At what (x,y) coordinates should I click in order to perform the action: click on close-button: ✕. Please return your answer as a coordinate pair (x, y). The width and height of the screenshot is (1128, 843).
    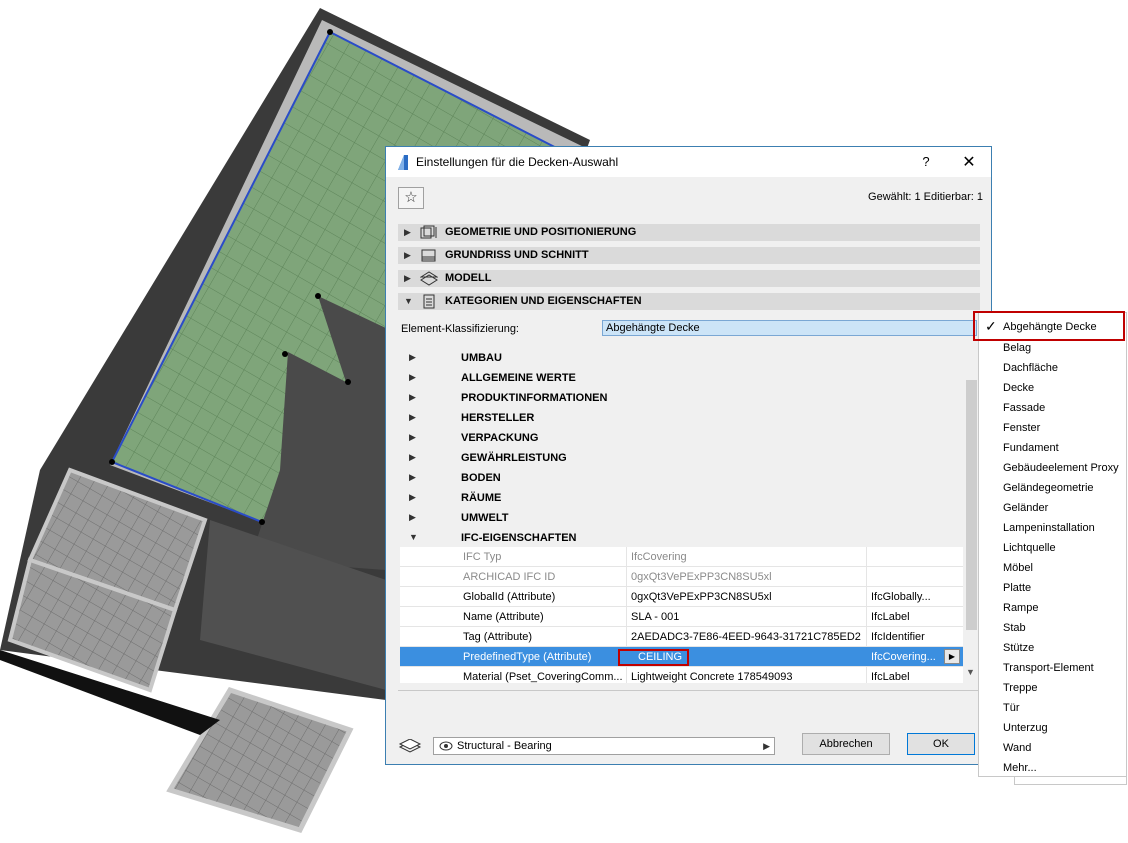
    Looking at the image, I should click on (969, 162).